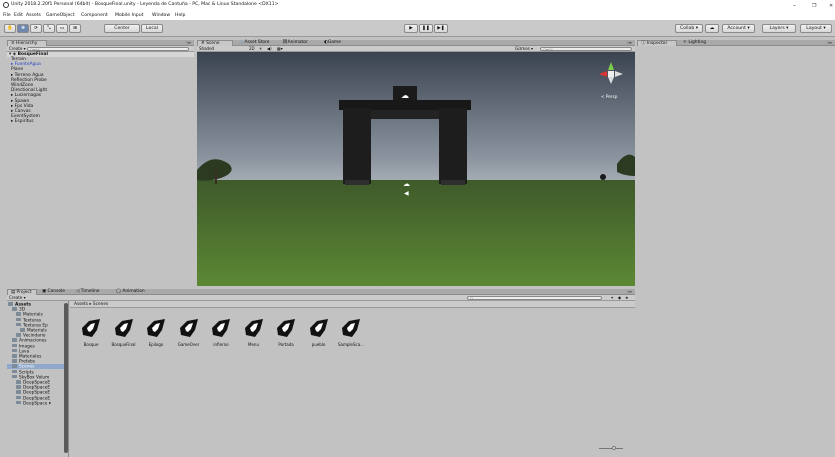  Describe the element at coordinates (814, 6) in the screenshot. I see `maximize-button: ❐` at that location.